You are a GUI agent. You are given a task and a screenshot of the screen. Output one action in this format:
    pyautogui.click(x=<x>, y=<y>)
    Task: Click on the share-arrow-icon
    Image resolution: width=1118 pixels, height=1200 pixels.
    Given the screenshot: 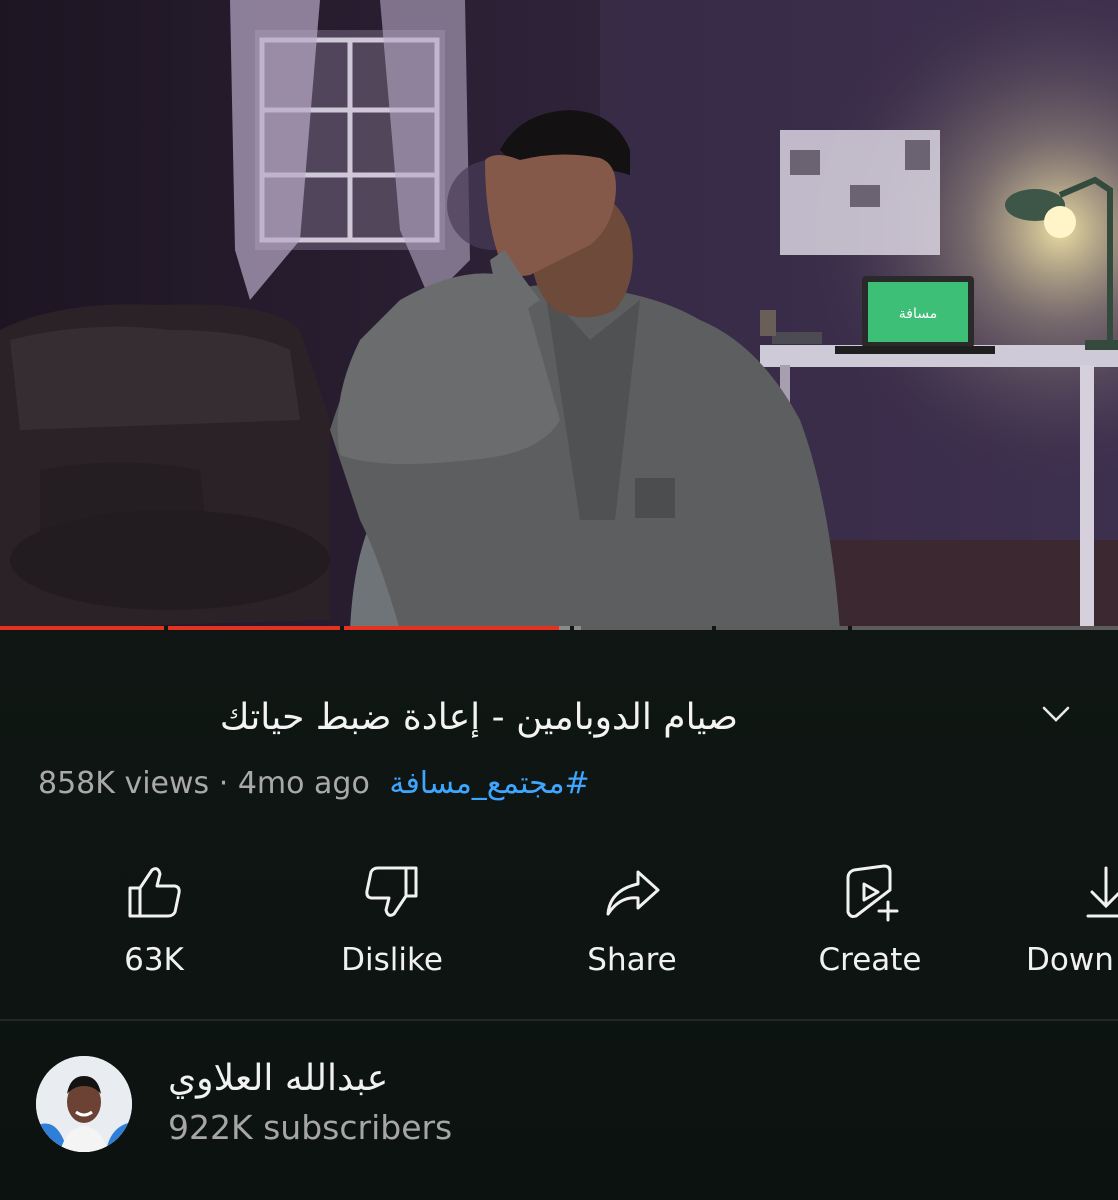 What is the action you would take?
    pyautogui.click(x=633, y=893)
    